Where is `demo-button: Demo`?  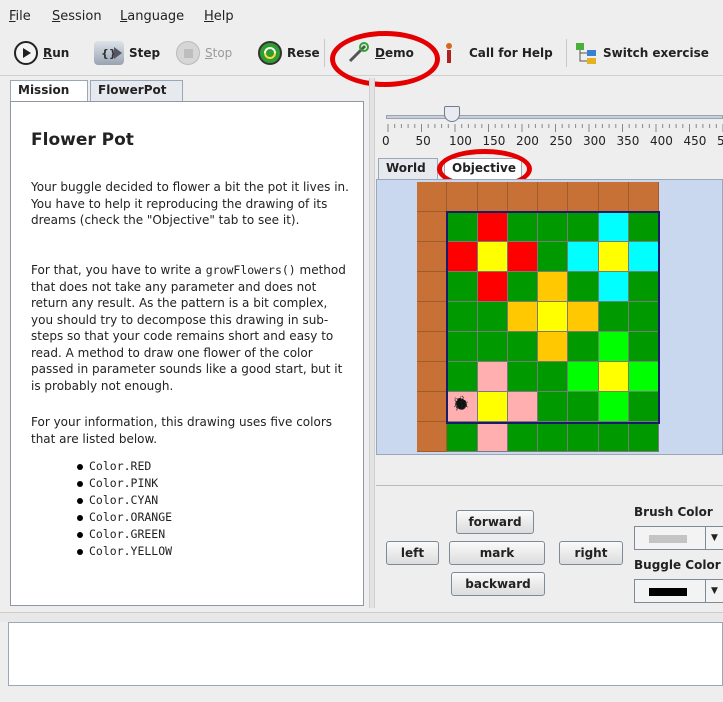
demo-button: Demo is located at coordinates (380, 53).